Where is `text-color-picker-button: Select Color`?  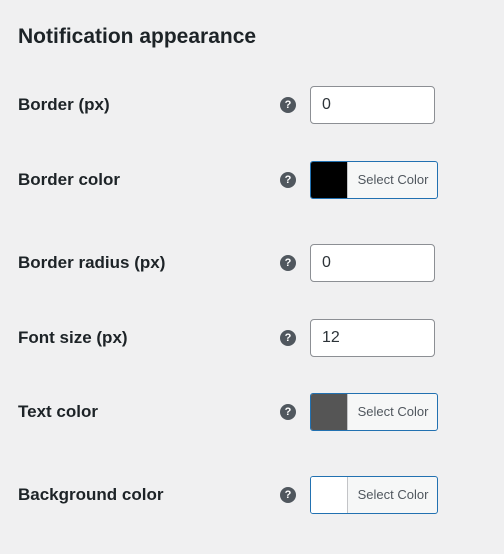 text-color-picker-button: Select Color is located at coordinates (374, 412).